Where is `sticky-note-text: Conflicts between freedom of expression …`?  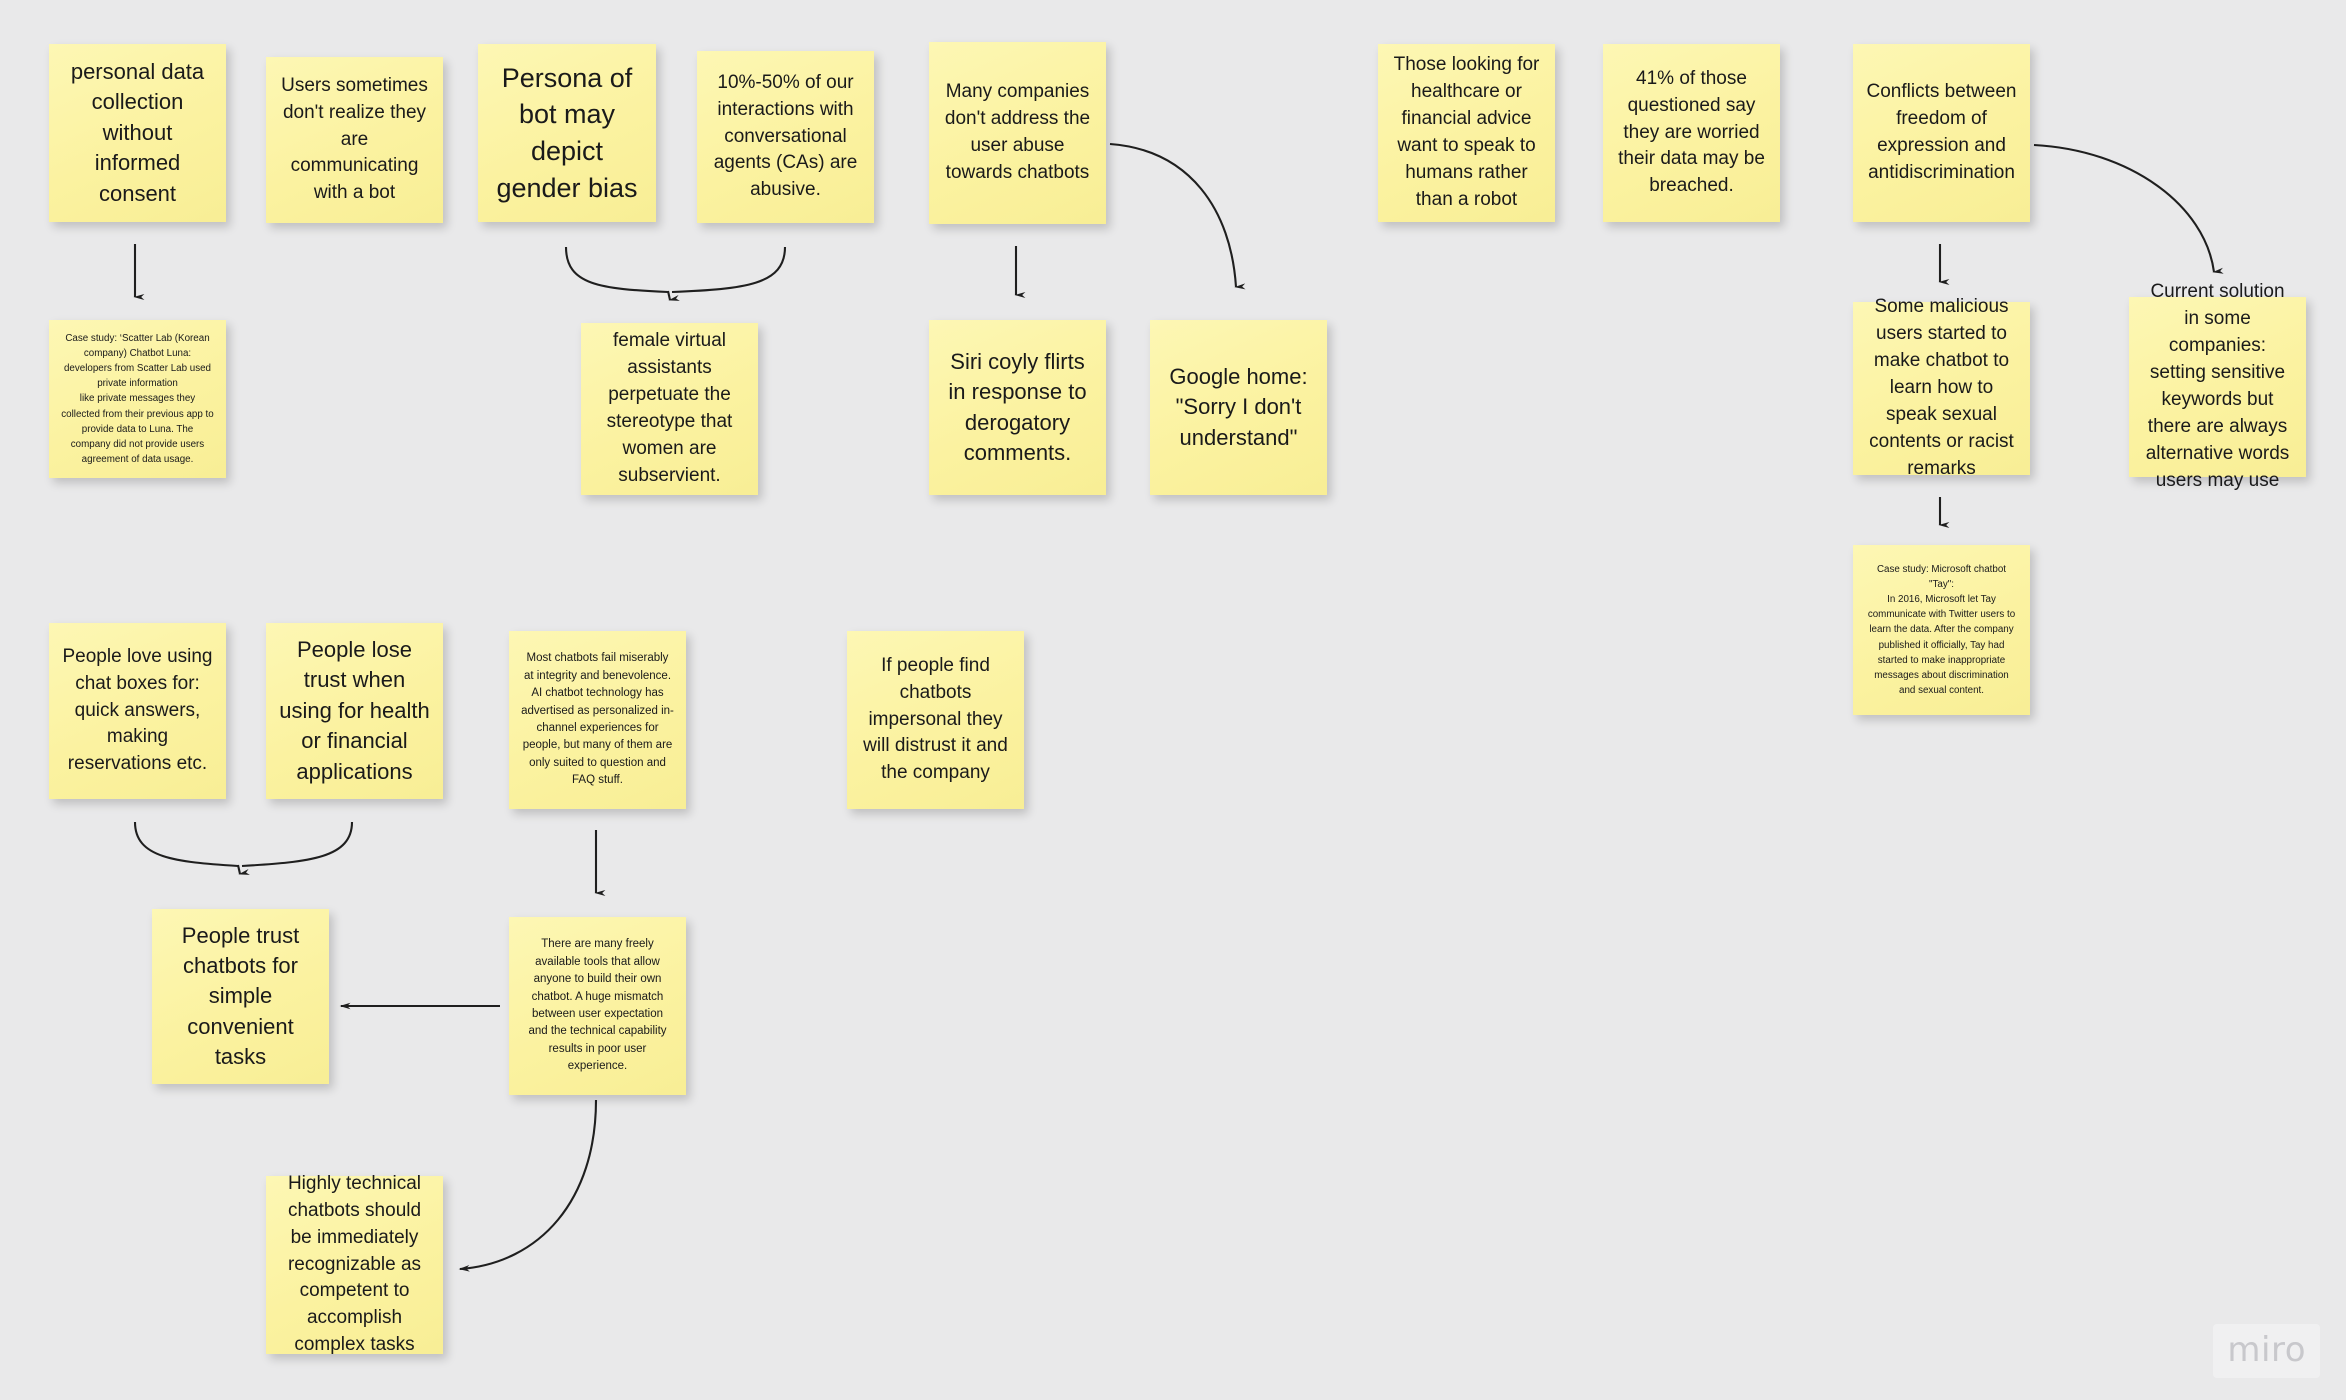 sticky-note-text: Conflicts between freedom of expression … is located at coordinates (1941, 132).